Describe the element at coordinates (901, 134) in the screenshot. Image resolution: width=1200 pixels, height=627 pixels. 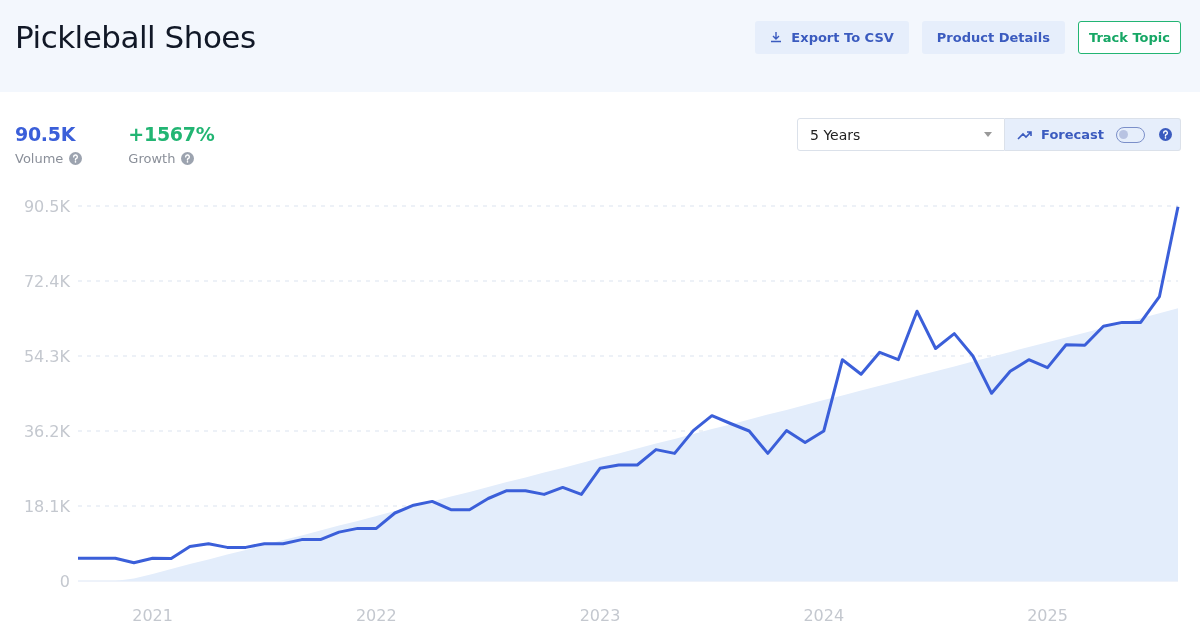
I see `range-dropdown: 5 Years` at that location.